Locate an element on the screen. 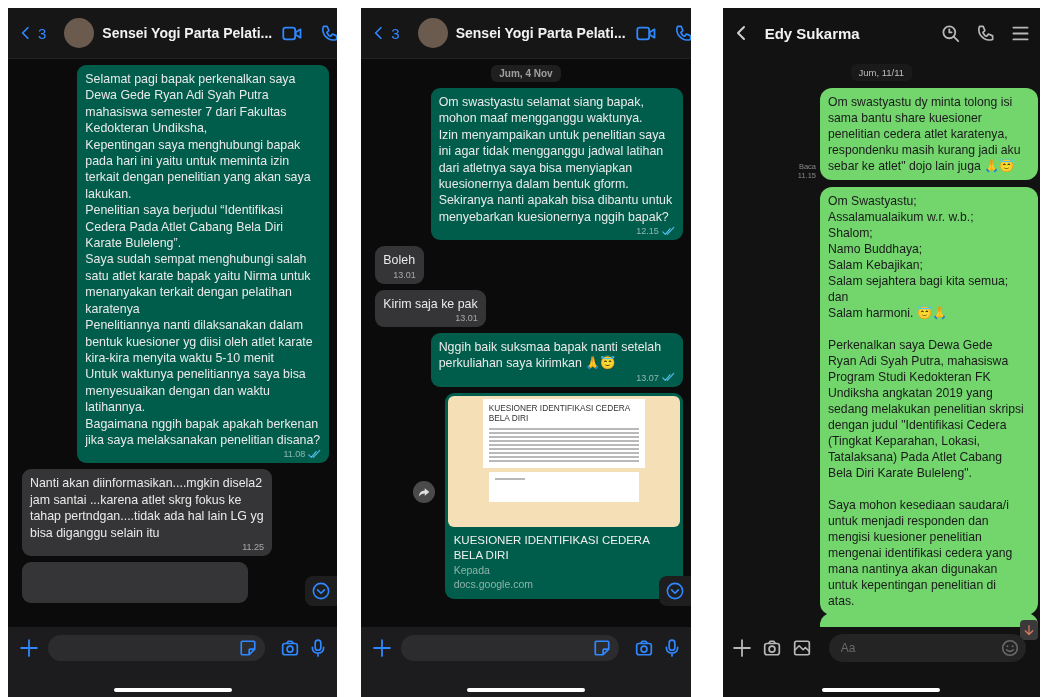  down-arrow-icon is located at coordinates (1029, 630).